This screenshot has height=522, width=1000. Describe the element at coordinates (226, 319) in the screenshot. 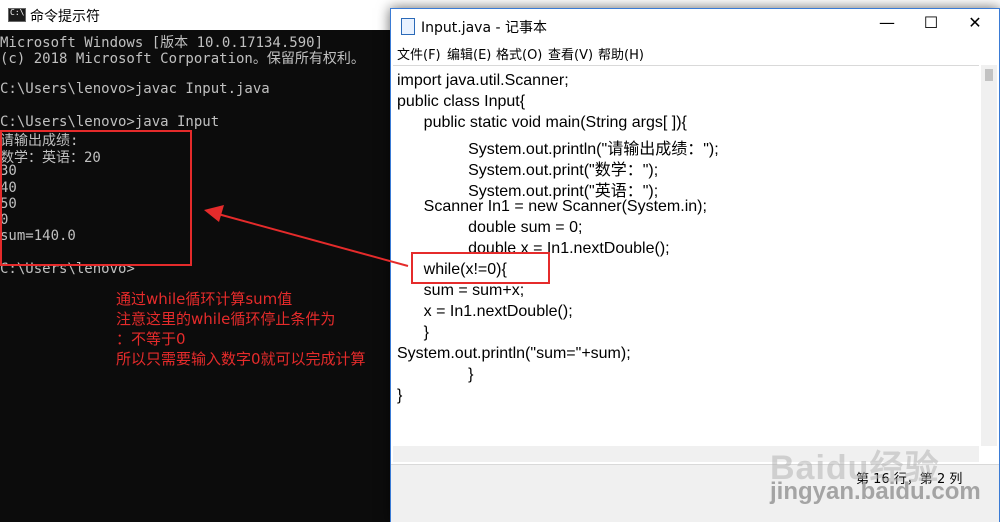

I see `annotation-line: 注意这里的while循环停止条件为` at that location.